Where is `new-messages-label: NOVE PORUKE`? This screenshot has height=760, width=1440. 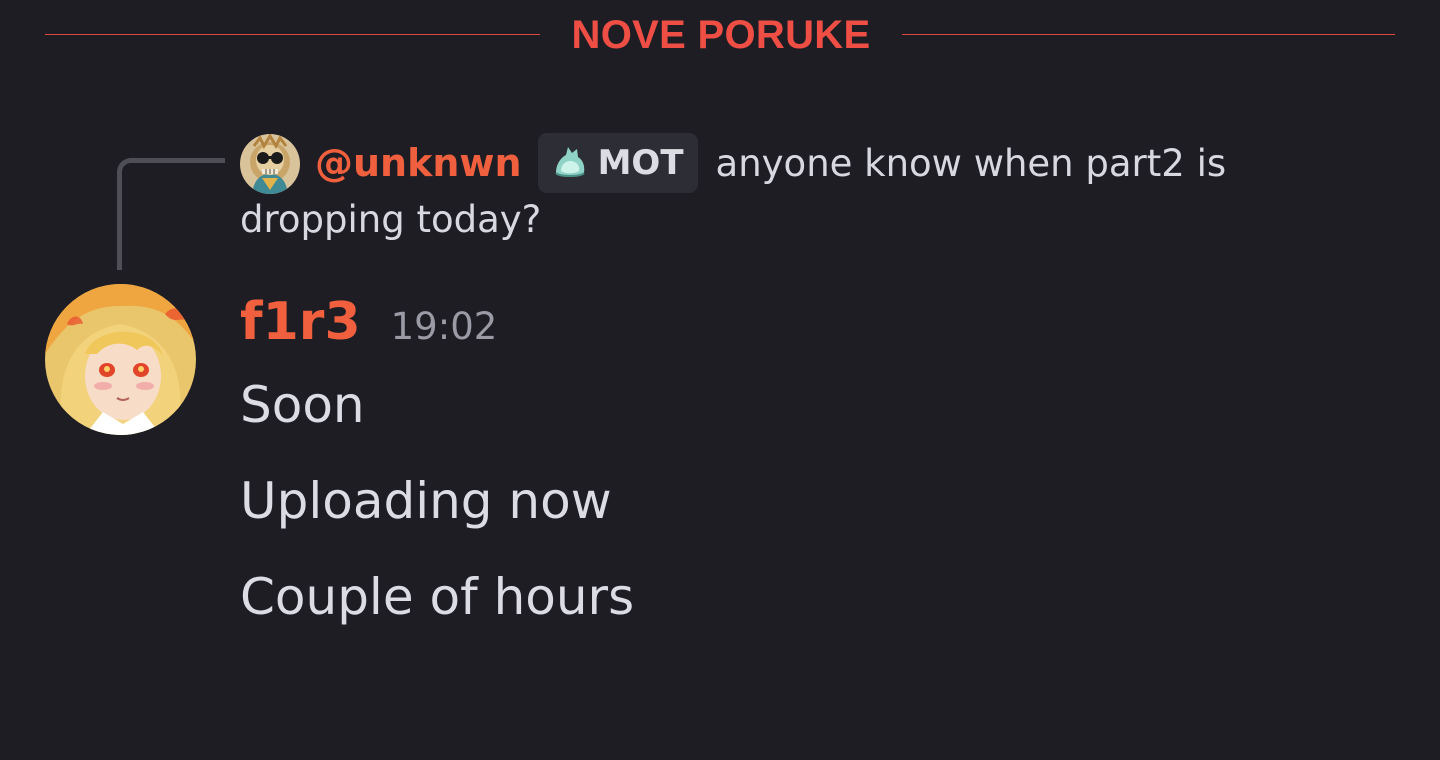 new-messages-label: NOVE PORUKE is located at coordinates (721, 35).